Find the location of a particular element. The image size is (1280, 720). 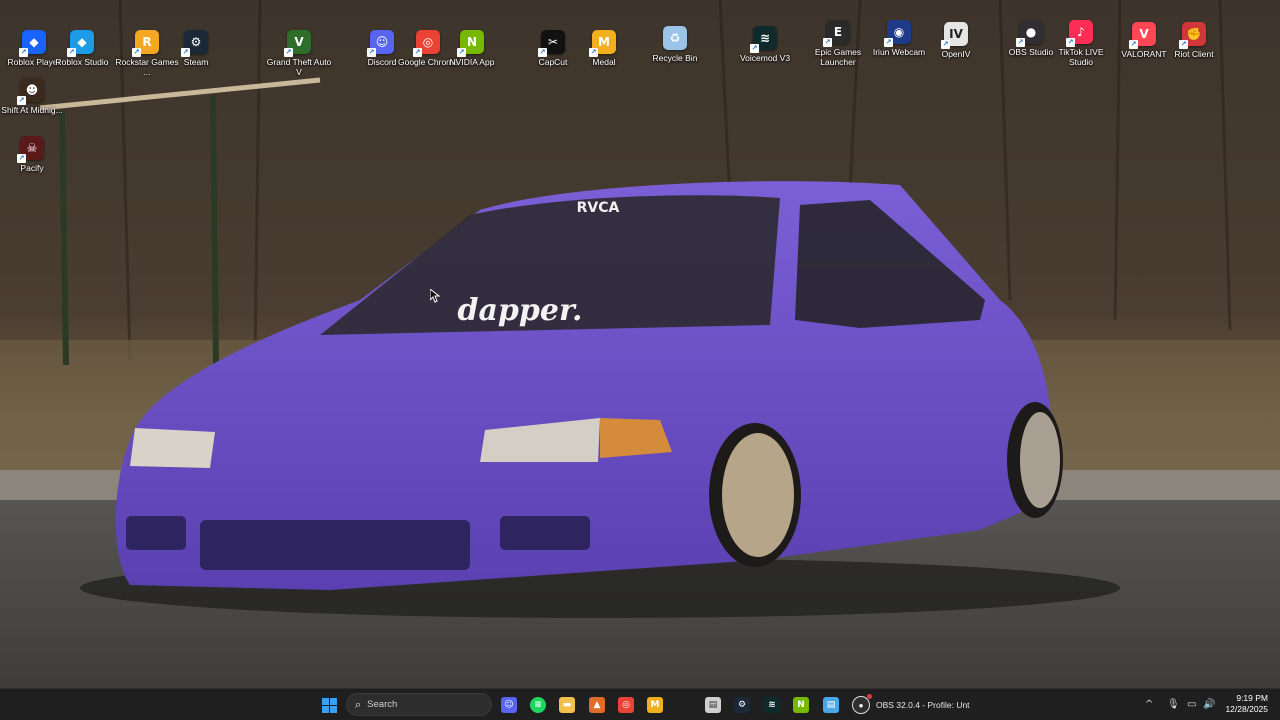

shift-at-midnight-icon: ☻ ↗ is located at coordinates (30, 91).